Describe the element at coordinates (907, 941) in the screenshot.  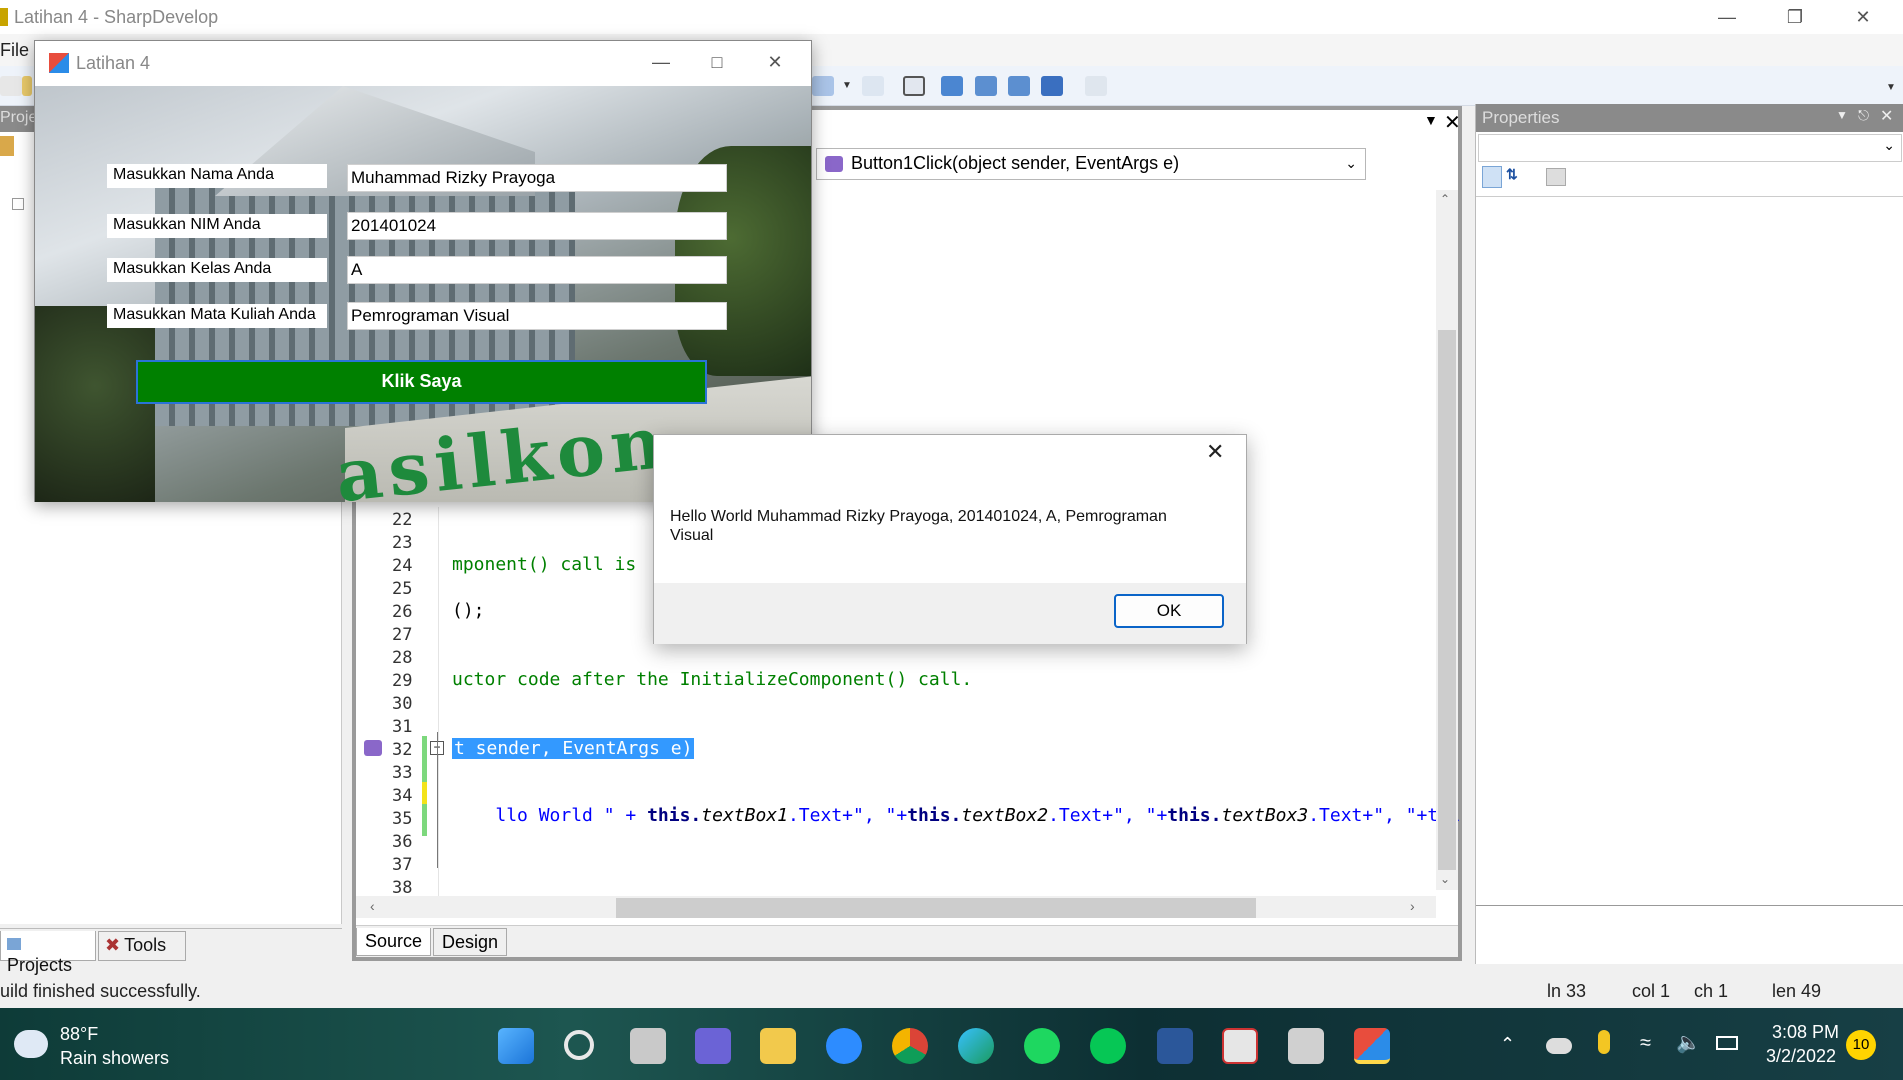
I see `editor-view-tabs: Source Design` at that location.